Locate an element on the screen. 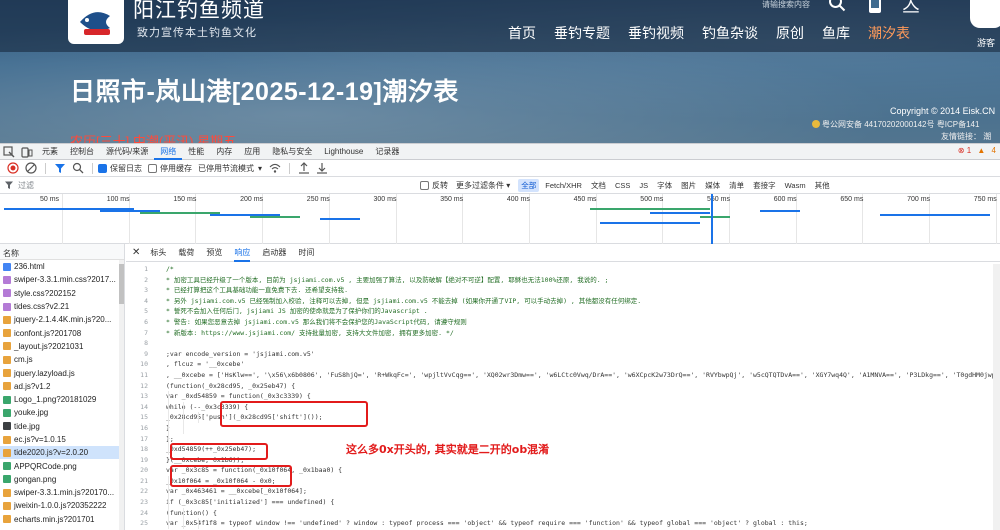 This screenshot has width=1000, height=530. request-row: youke.jpg is located at coordinates (62, 412).